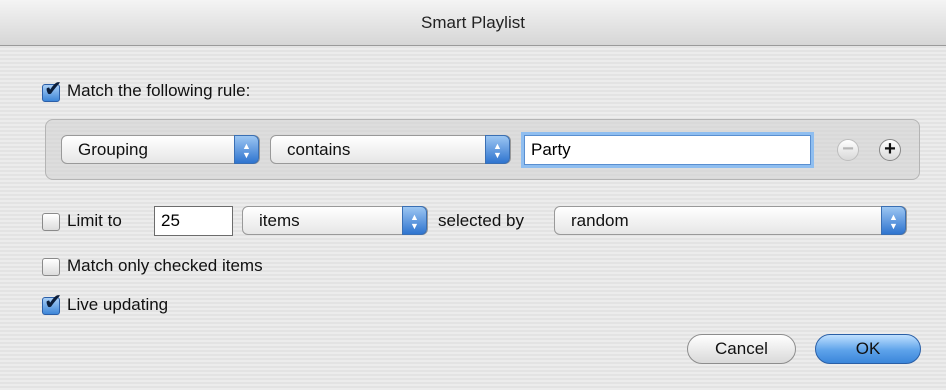 This screenshot has height=390, width=946. Describe the element at coordinates (165, 265) in the screenshot. I see `match-checked-label: Match only checked items` at that location.